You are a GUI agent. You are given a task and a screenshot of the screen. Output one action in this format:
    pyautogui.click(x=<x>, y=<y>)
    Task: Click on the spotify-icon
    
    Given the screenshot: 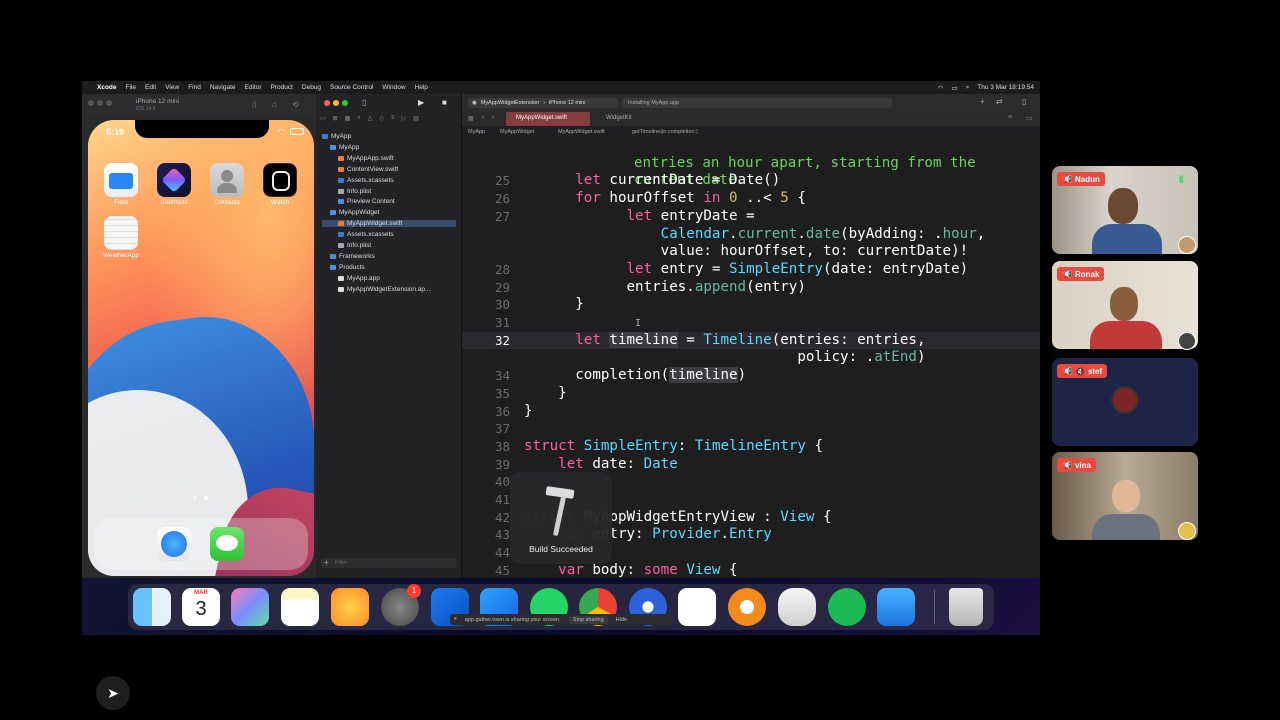 What is the action you would take?
    pyautogui.click(x=847, y=607)
    